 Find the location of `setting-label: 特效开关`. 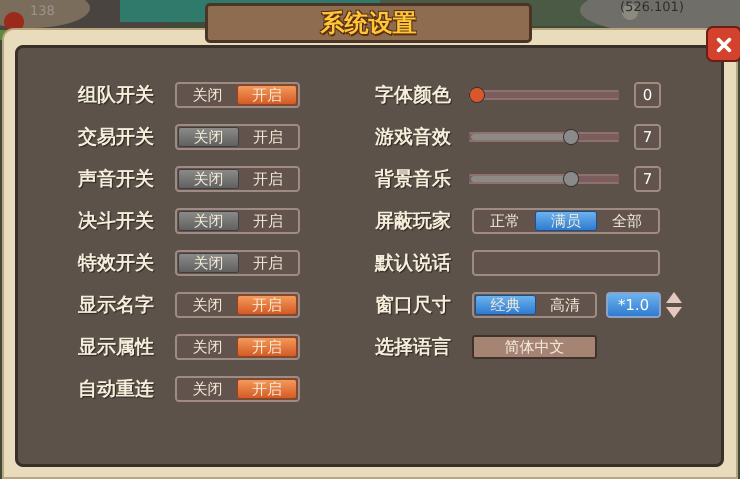

setting-label: 特效开关 is located at coordinates (116, 263).